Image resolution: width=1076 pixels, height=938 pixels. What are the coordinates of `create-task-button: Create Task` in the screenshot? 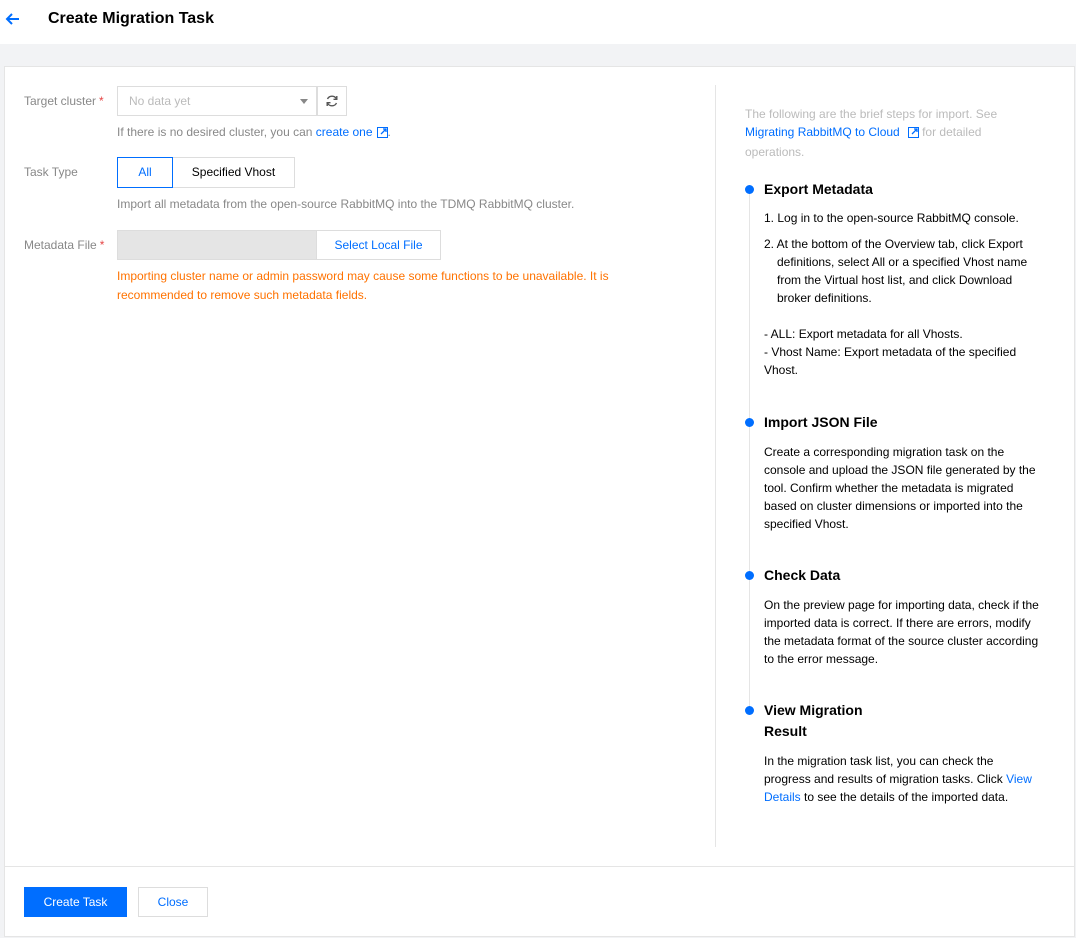 It's located at (75, 902).